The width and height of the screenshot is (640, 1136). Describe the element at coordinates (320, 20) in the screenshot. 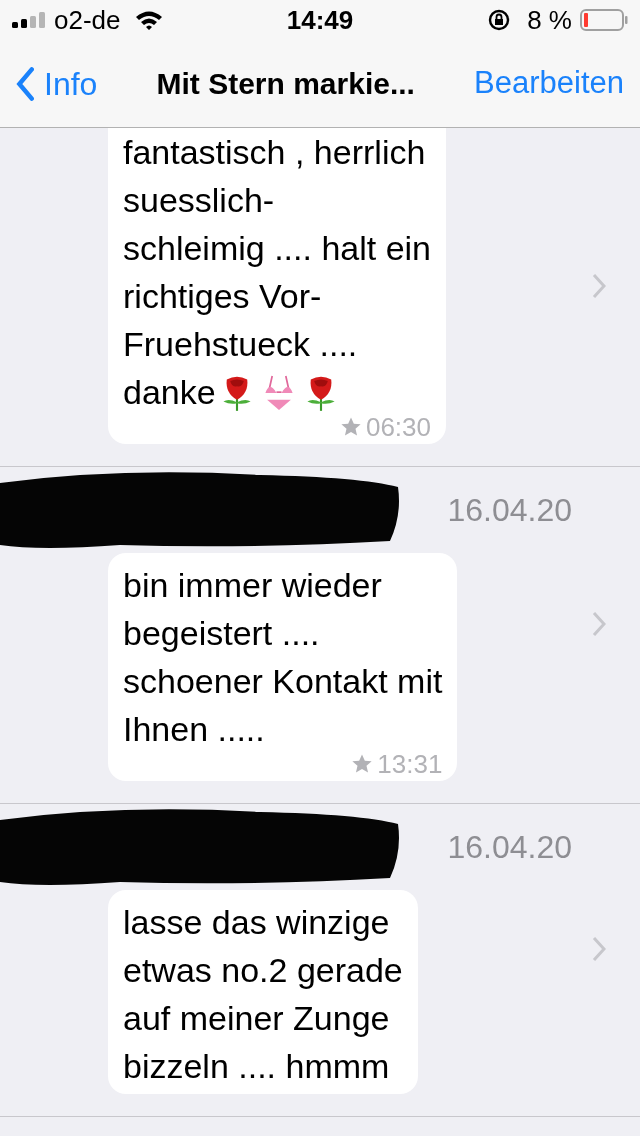

I see `clock-time: 14:49` at that location.